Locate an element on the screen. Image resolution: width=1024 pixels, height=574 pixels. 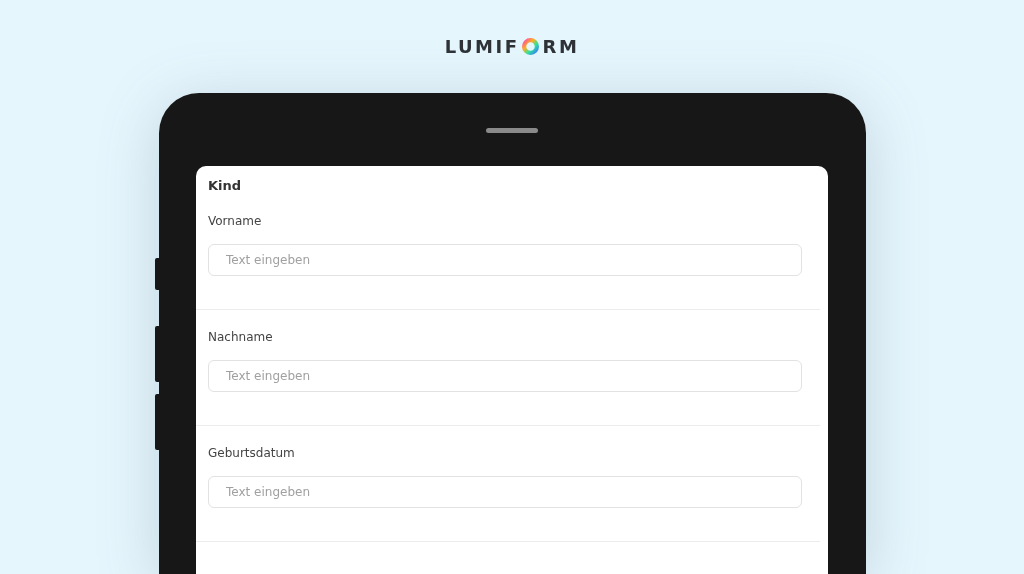
logo-text: RM is located at coordinates (561, 46).